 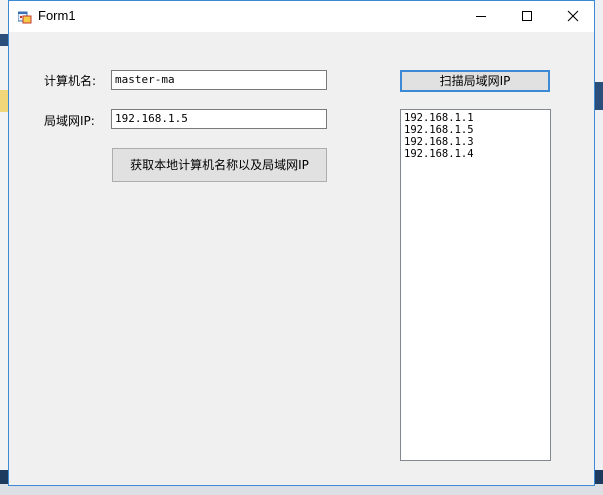 I want to click on computer-name-label: 计算机名:, so click(x=70, y=81).